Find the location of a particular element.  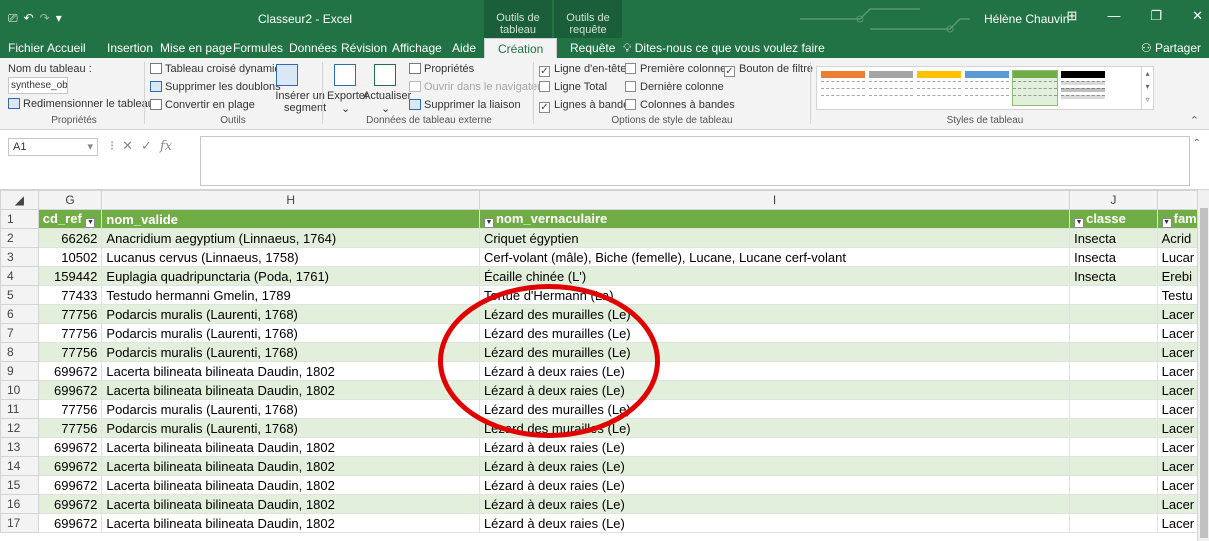

select-all-corner: ◢ is located at coordinates (19, 200).